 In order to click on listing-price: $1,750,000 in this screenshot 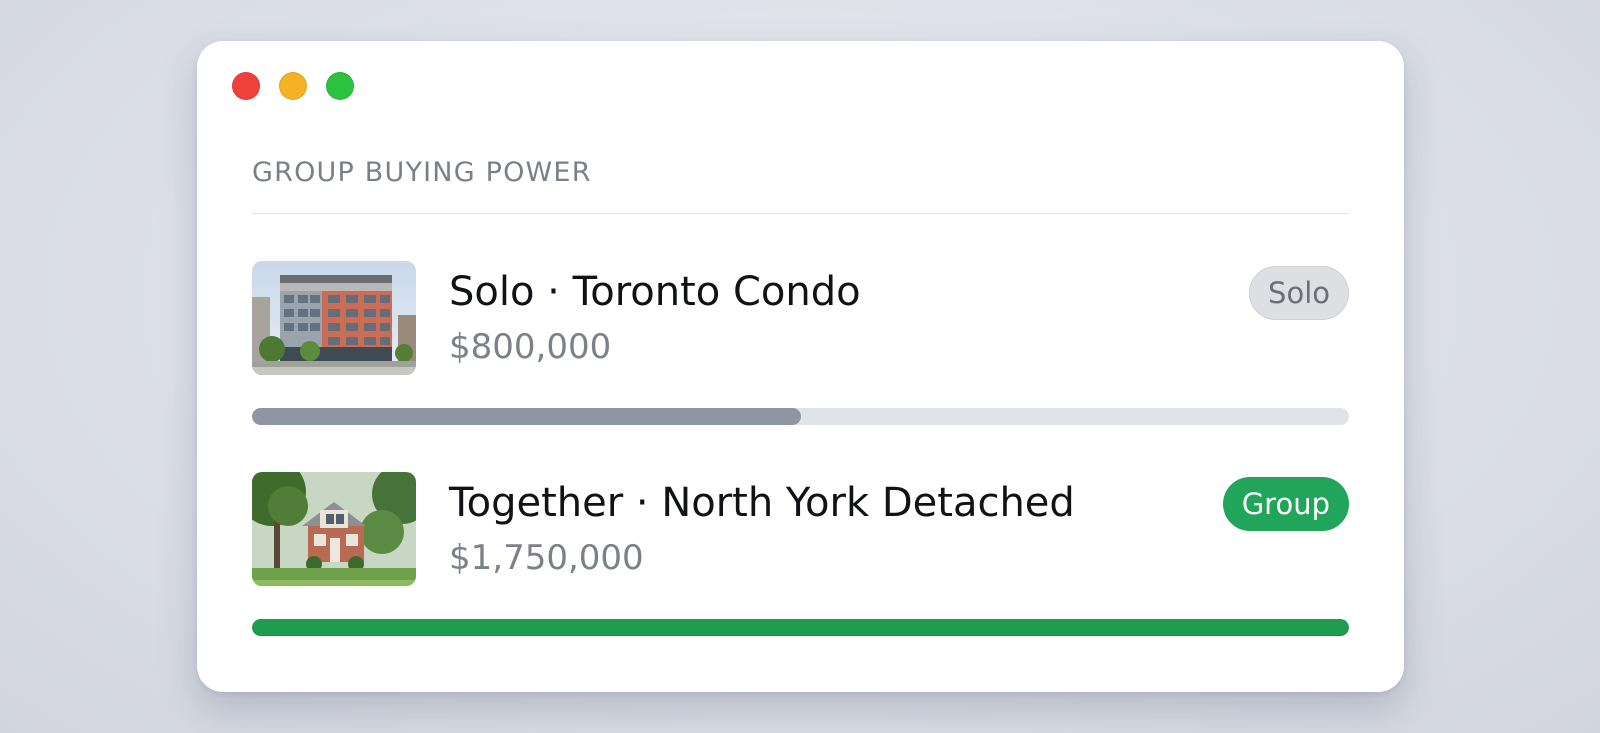, I will do `click(546, 558)`.